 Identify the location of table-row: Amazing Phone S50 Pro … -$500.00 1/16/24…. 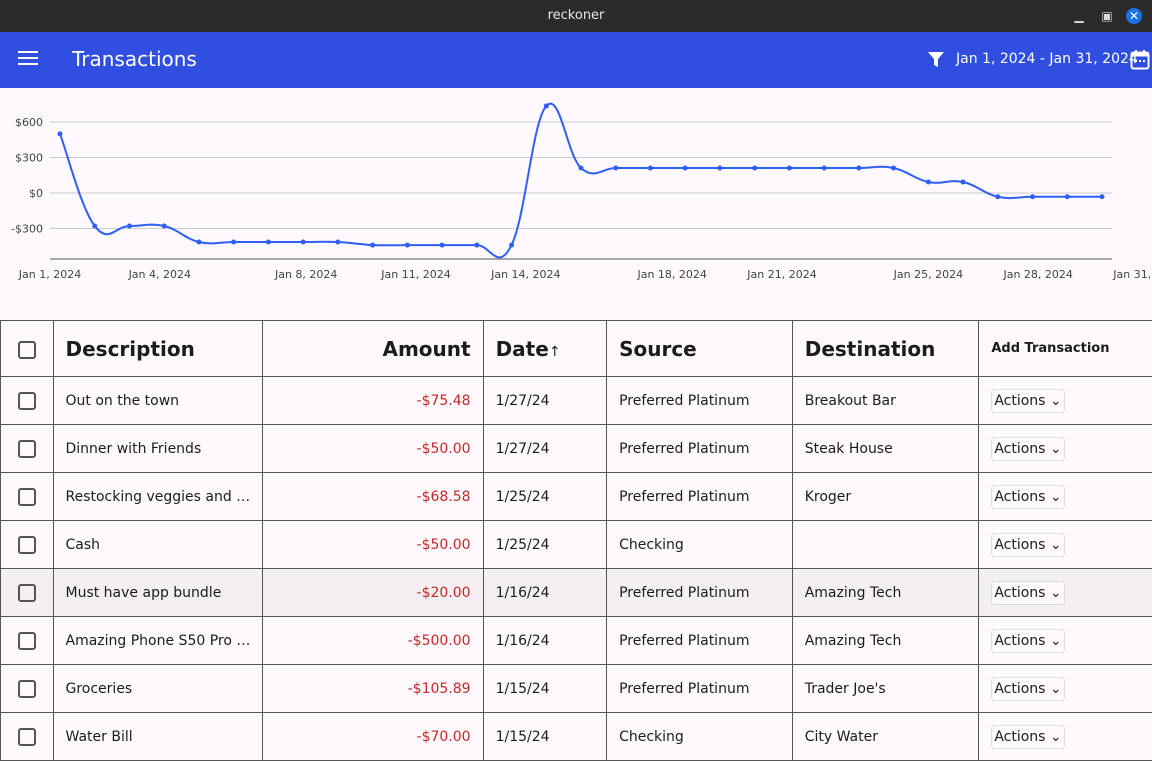
(576, 641).